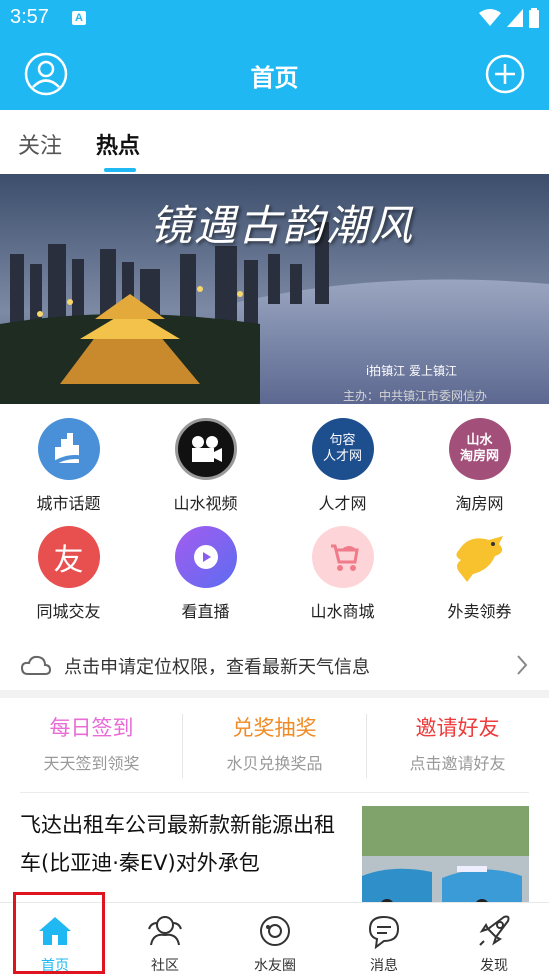 The width and height of the screenshot is (549, 977). I want to click on divider, so click(274, 792).